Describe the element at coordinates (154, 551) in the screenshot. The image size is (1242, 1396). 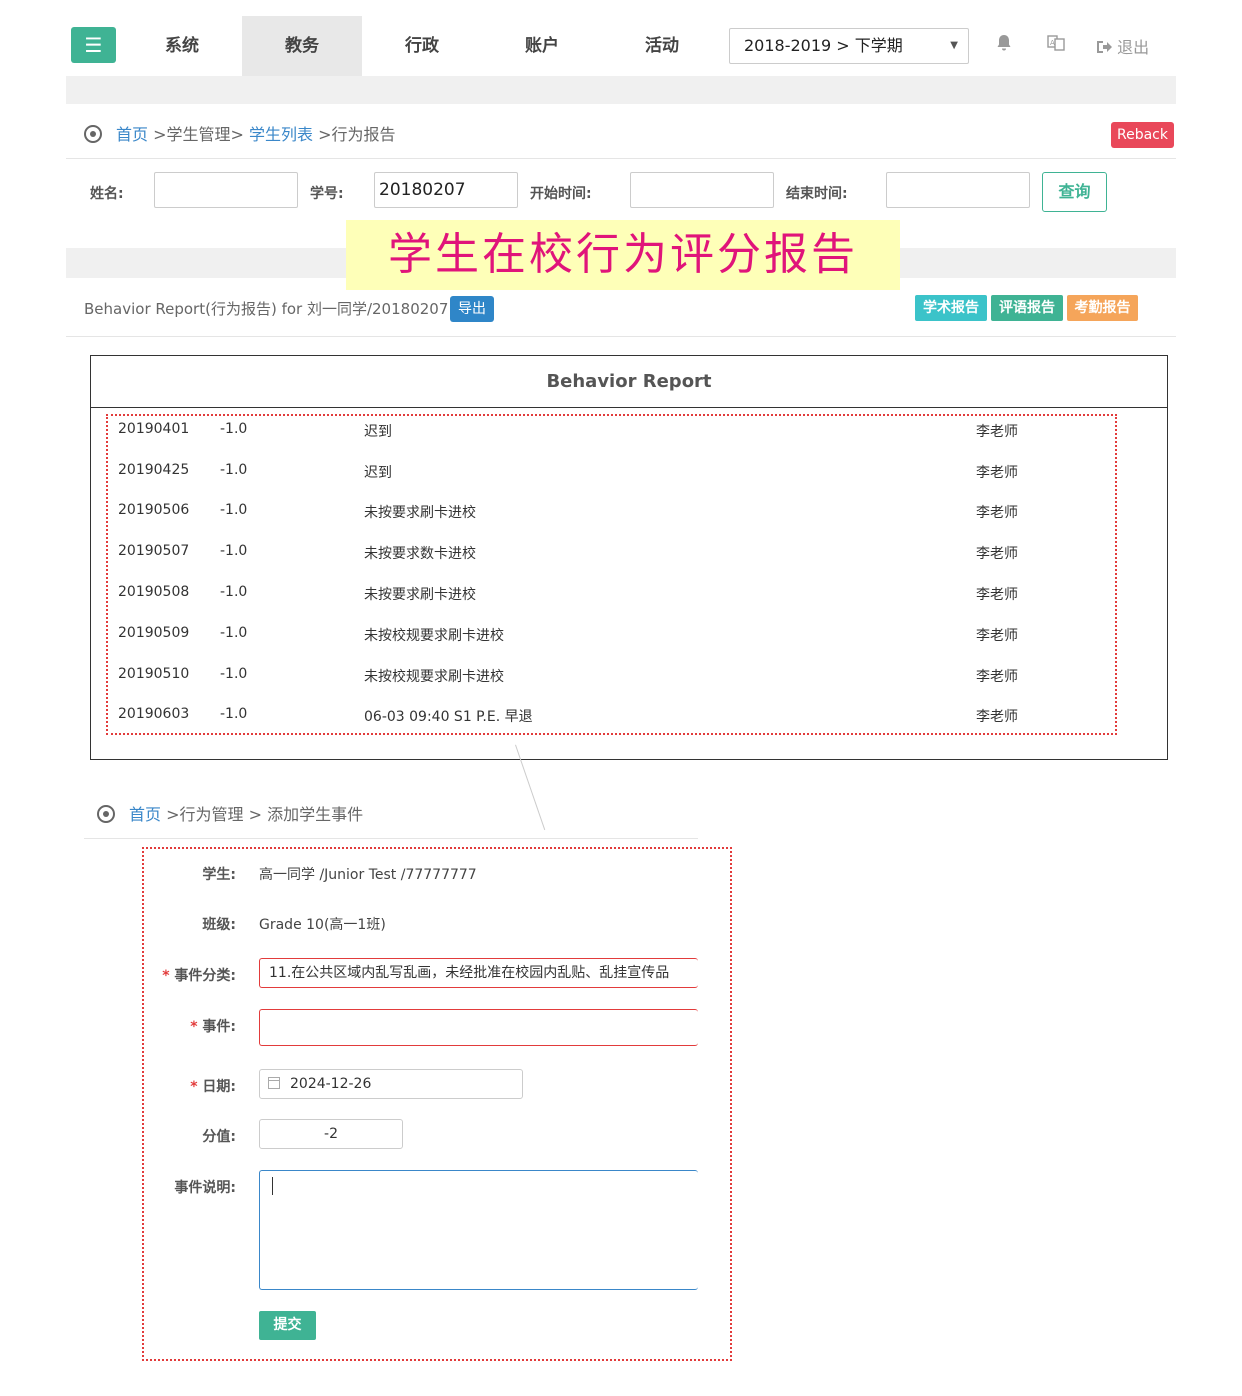
I see `row-date: 20190507` at that location.